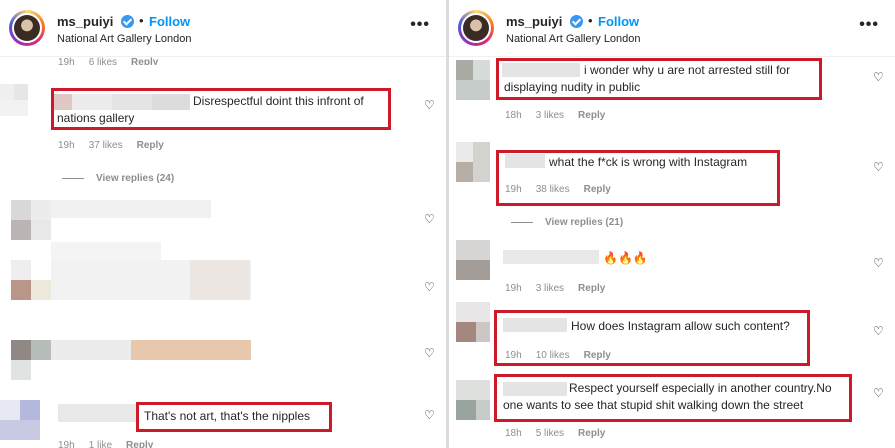 This screenshot has width=895, height=448. What do you see at coordinates (118, 178) in the screenshot?
I see `view-replies-button: View replies (24)` at bounding box center [118, 178].